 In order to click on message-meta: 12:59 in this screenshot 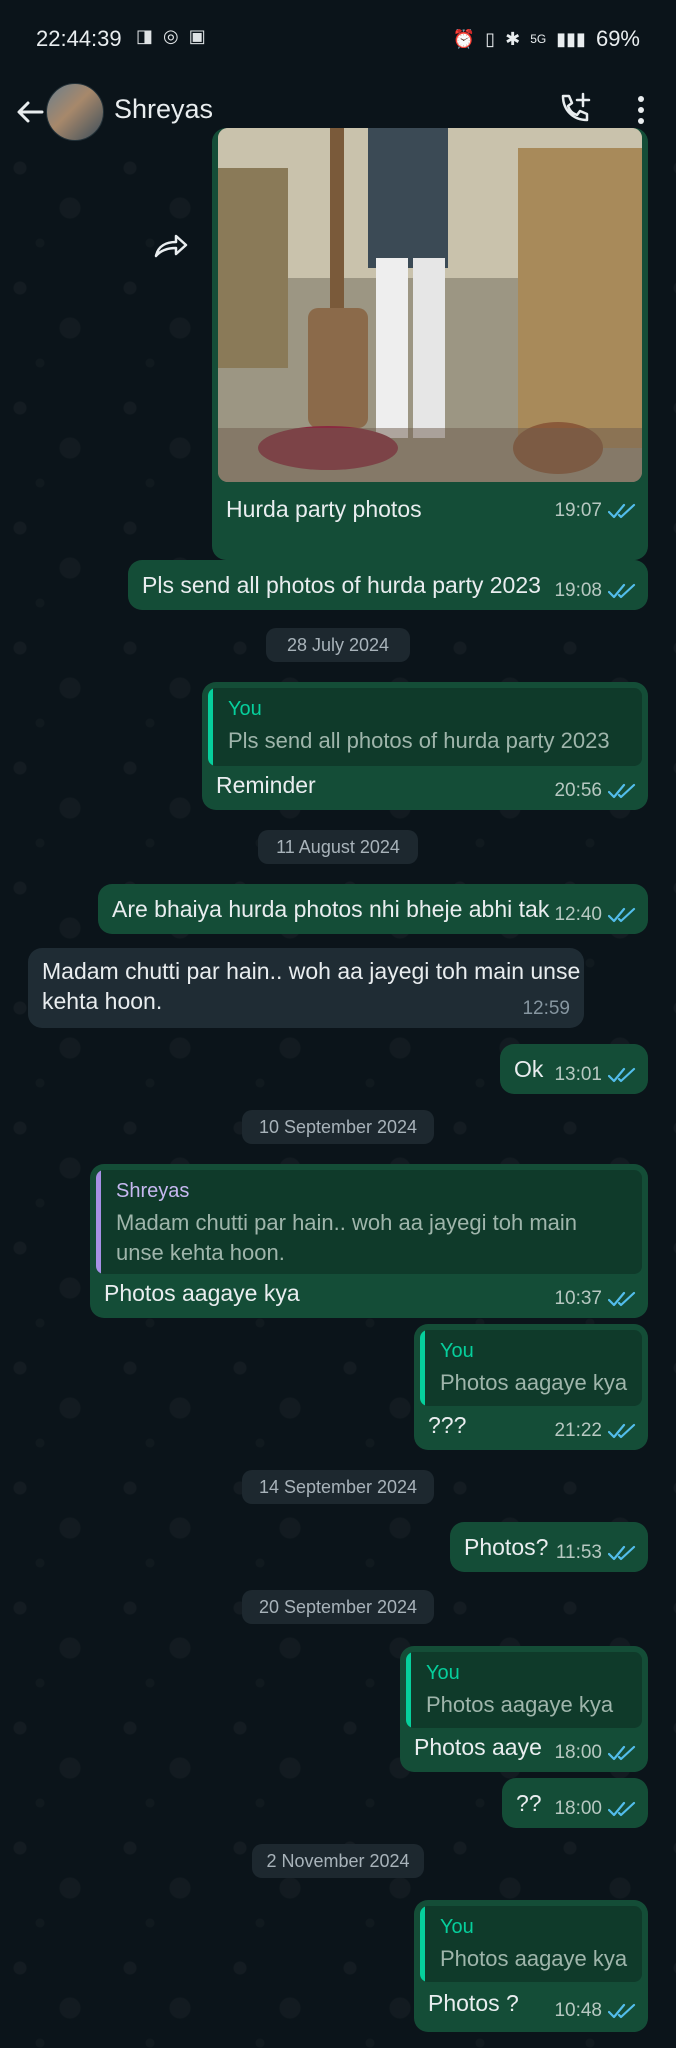, I will do `click(546, 1009)`.